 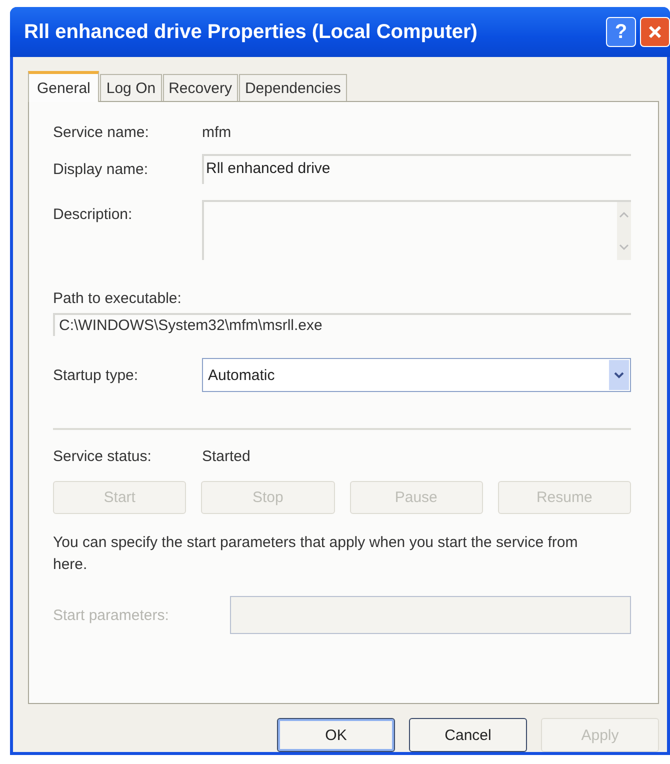 What do you see at coordinates (468, 735) in the screenshot?
I see `dialog-button: Cancel` at bounding box center [468, 735].